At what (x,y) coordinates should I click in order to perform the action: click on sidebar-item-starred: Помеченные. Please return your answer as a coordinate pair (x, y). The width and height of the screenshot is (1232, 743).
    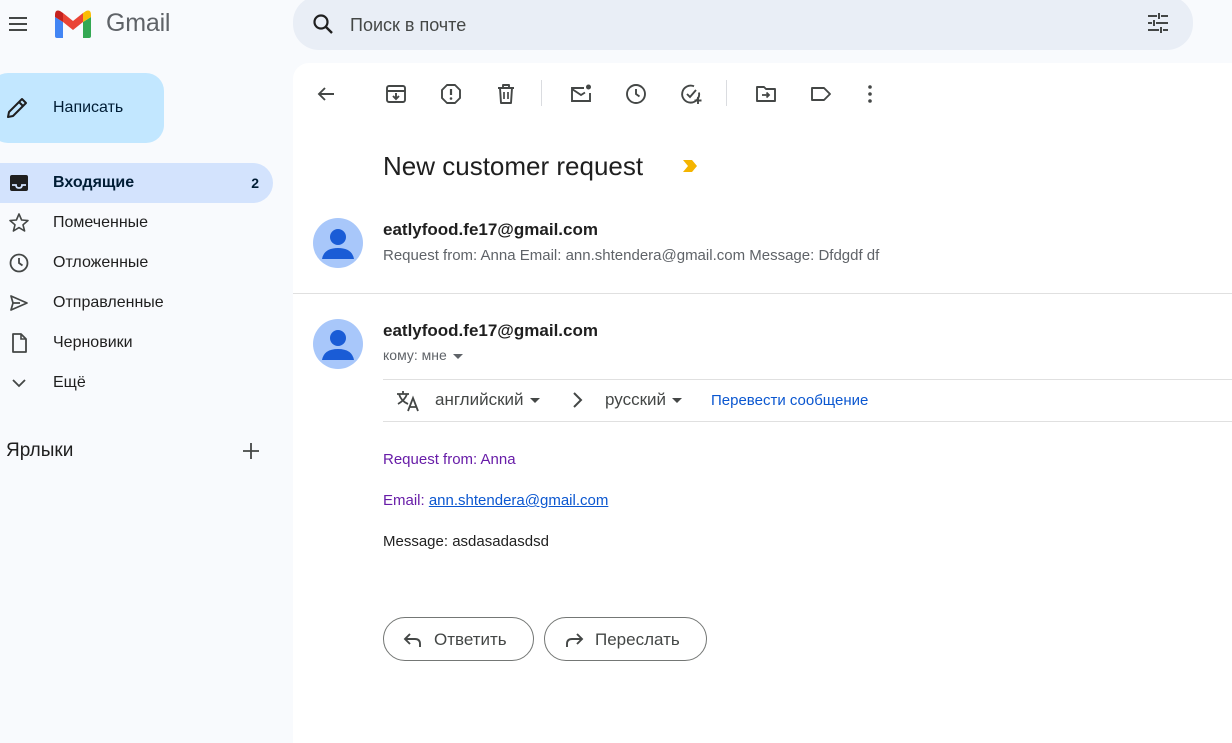
    Looking at the image, I should click on (136, 223).